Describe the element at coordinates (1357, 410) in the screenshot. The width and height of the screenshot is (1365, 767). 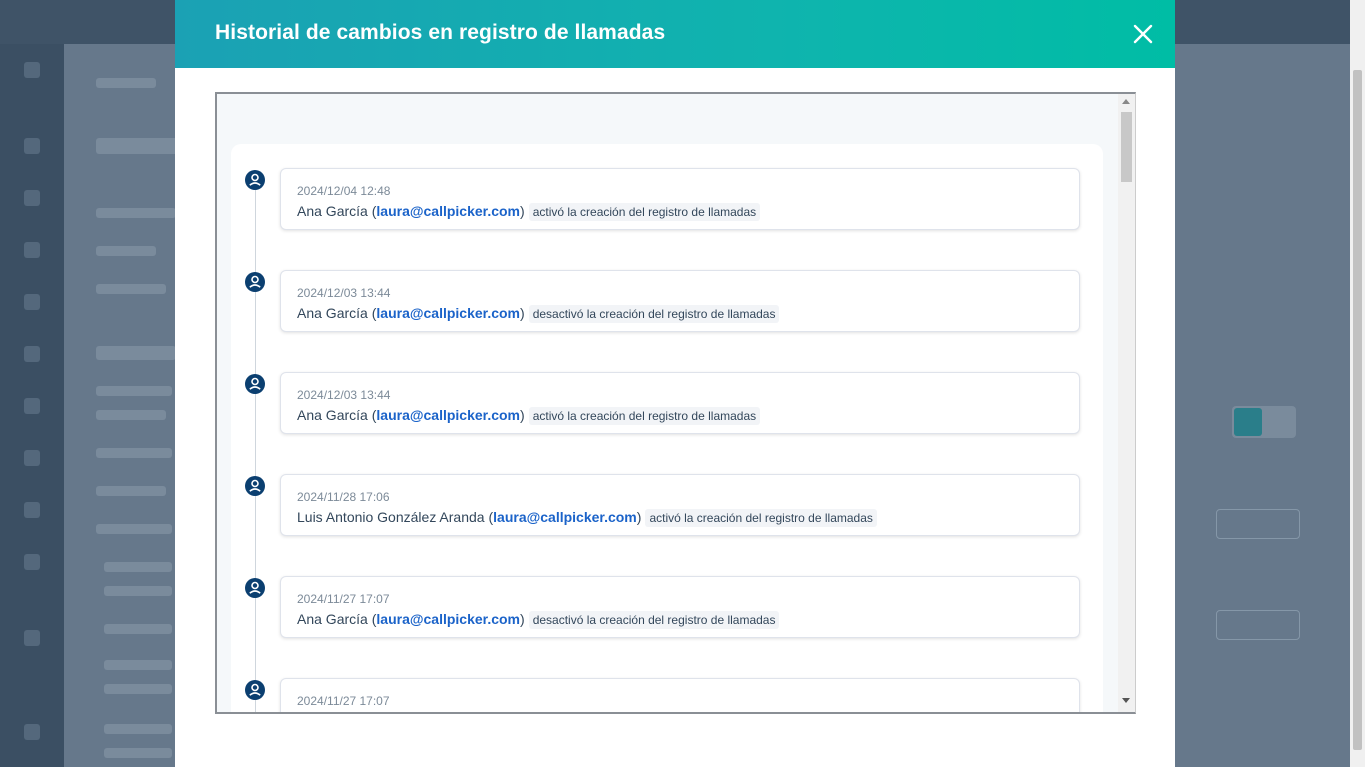
I see `page-scroll-thumb` at that location.